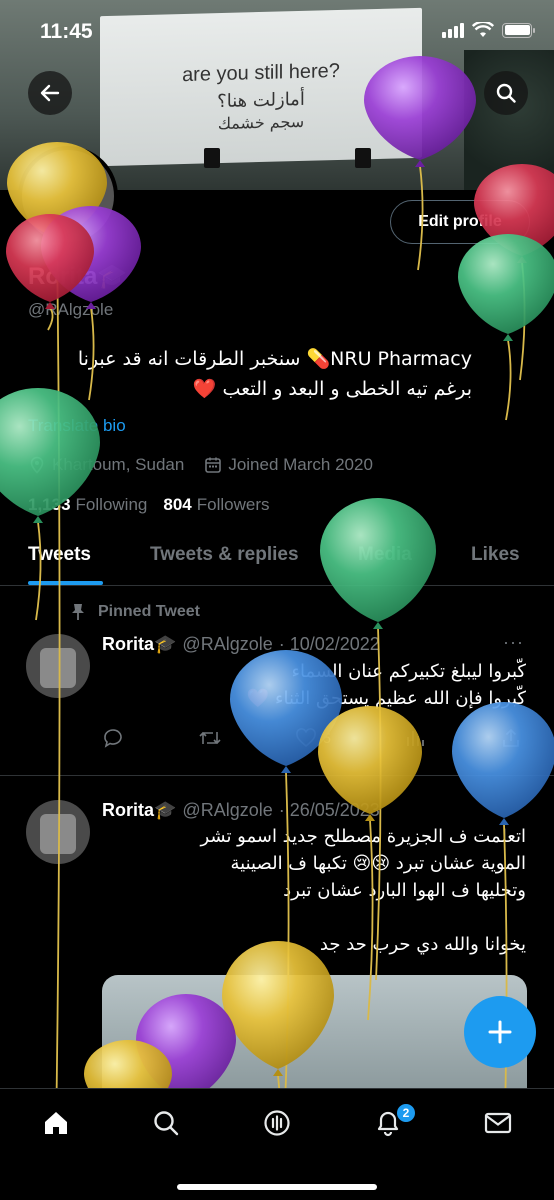 The height and width of the screenshot is (1200, 554). I want to click on tweet-actions: 5, so click(312, 738).